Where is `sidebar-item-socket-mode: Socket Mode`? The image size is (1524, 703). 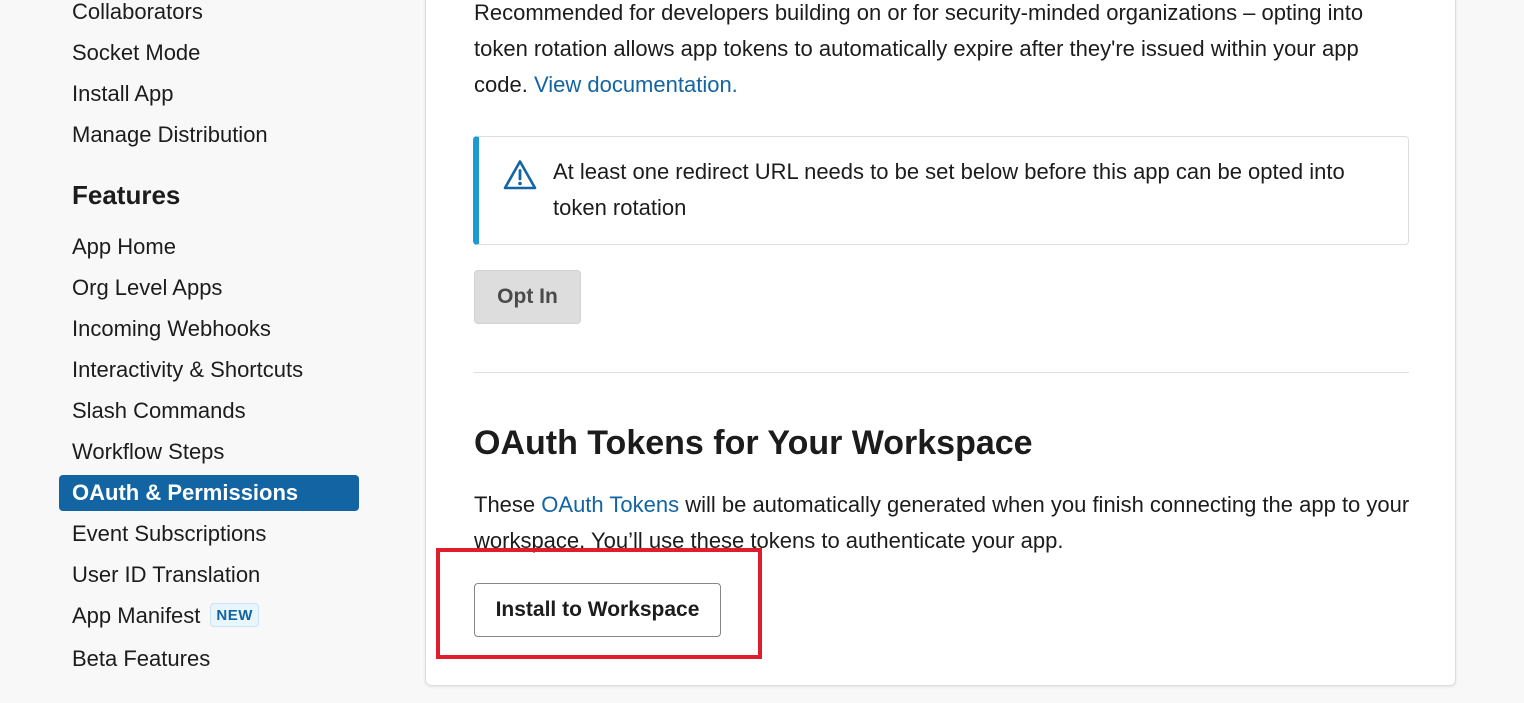
sidebar-item-socket-mode: Socket Mode is located at coordinates (209, 53).